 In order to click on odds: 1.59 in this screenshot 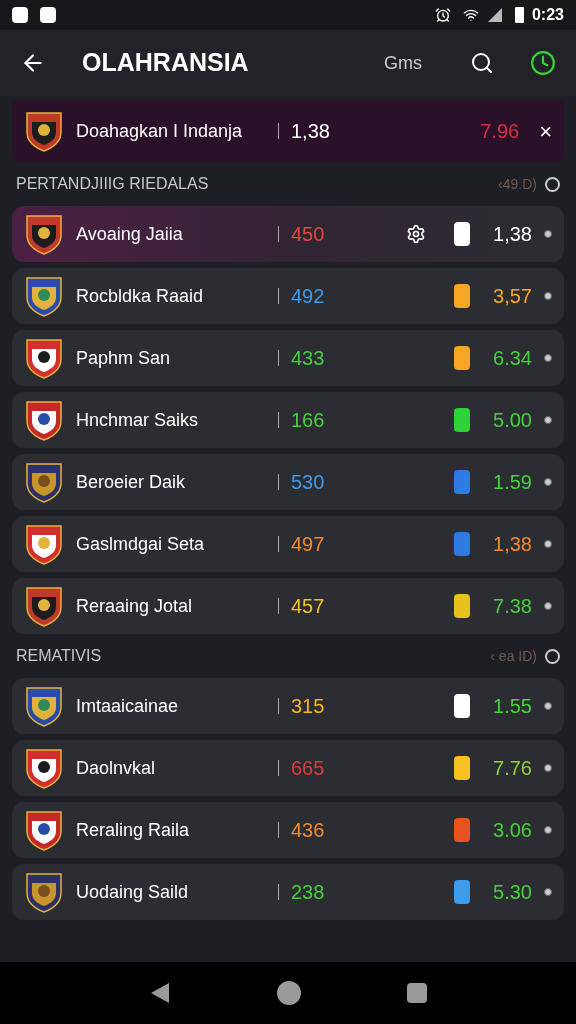, I will do `click(512, 482)`.